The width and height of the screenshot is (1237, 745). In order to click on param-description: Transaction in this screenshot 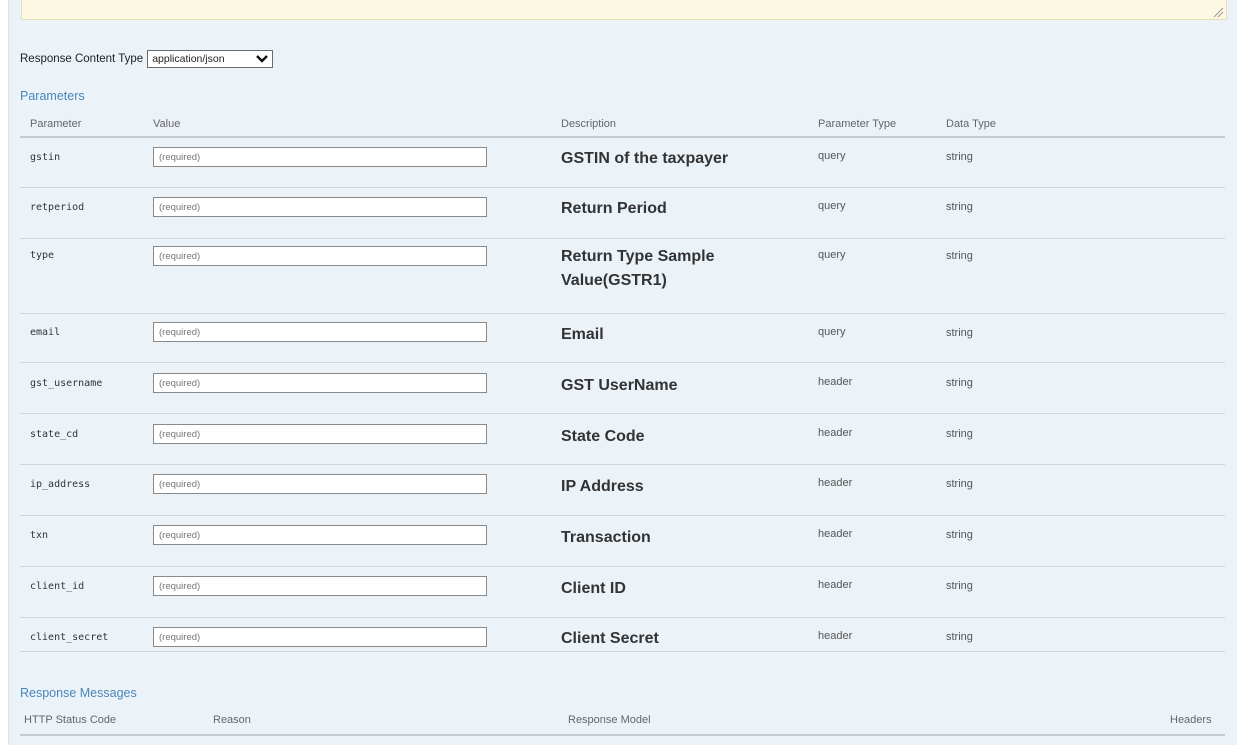, I will do `click(606, 537)`.